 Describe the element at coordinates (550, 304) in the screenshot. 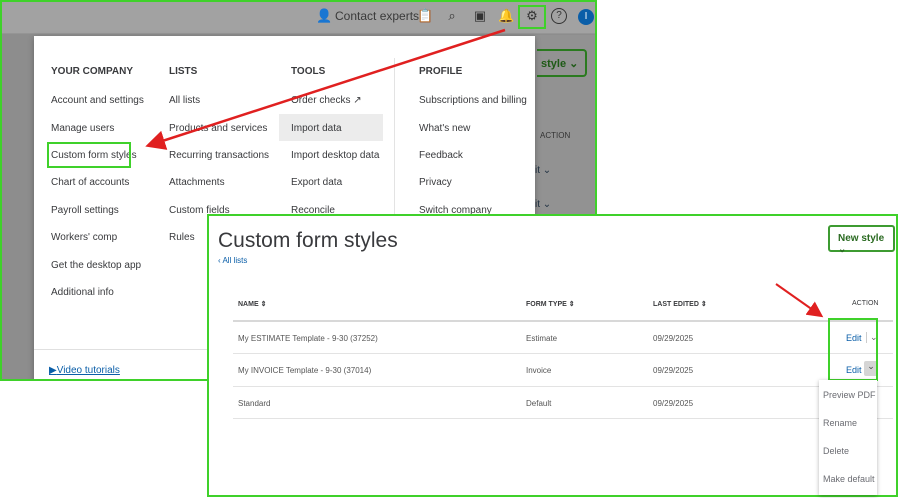

I see `form-type-column-header: FORM TYPE ⇕` at that location.